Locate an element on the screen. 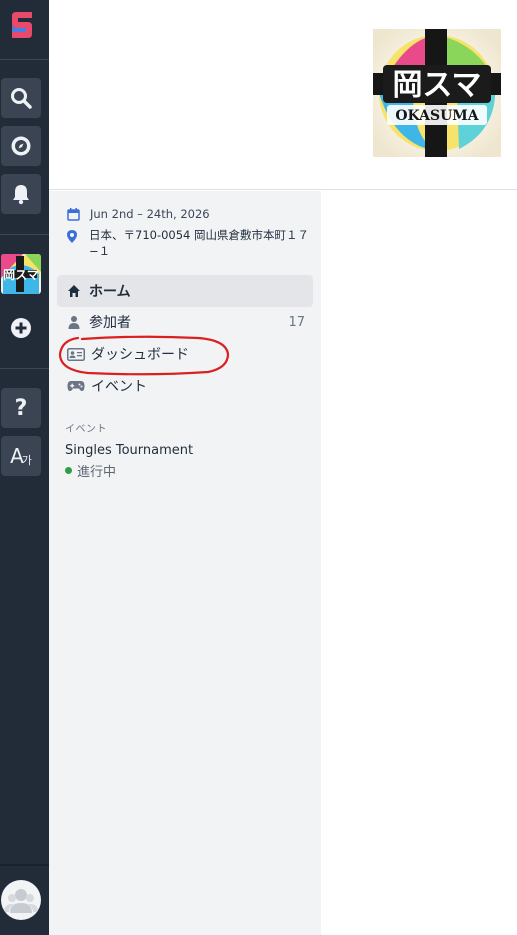 The height and width of the screenshot is (935, 517). event-address-row: 日本、〒710-0054 岡山県倉敷市本町１７−１ is located at coordinates (190, 243).